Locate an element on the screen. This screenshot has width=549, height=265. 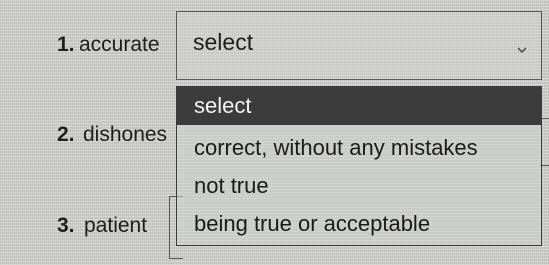
question-1-word: accurate is located at coordinates (119, 44).